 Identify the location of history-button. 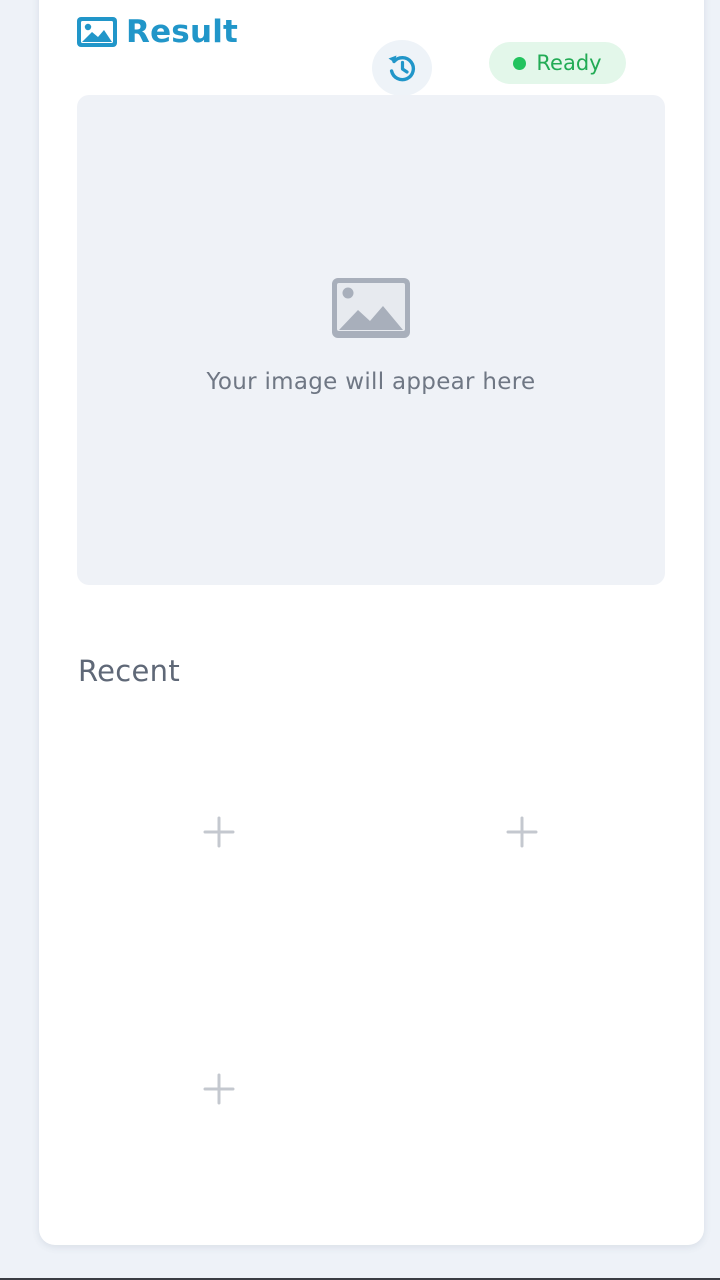
(402, 68).